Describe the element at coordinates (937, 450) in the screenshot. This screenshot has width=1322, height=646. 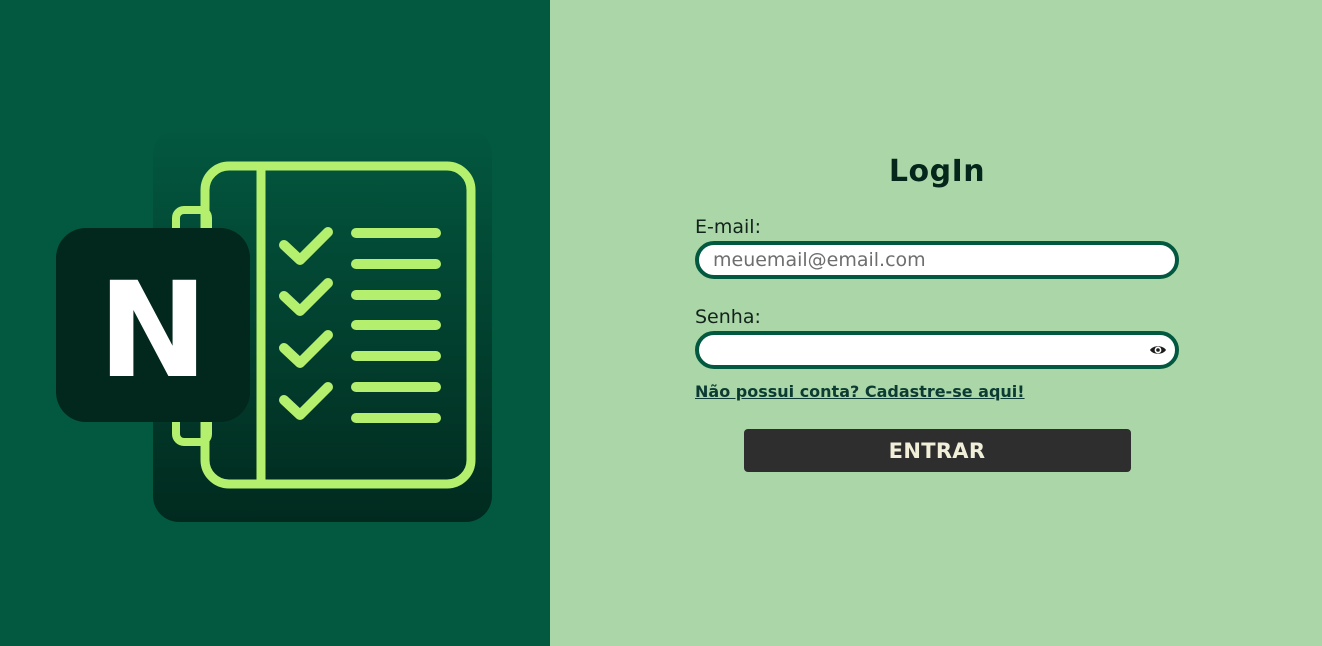
I see `login-button: ENTRAR` at that location.